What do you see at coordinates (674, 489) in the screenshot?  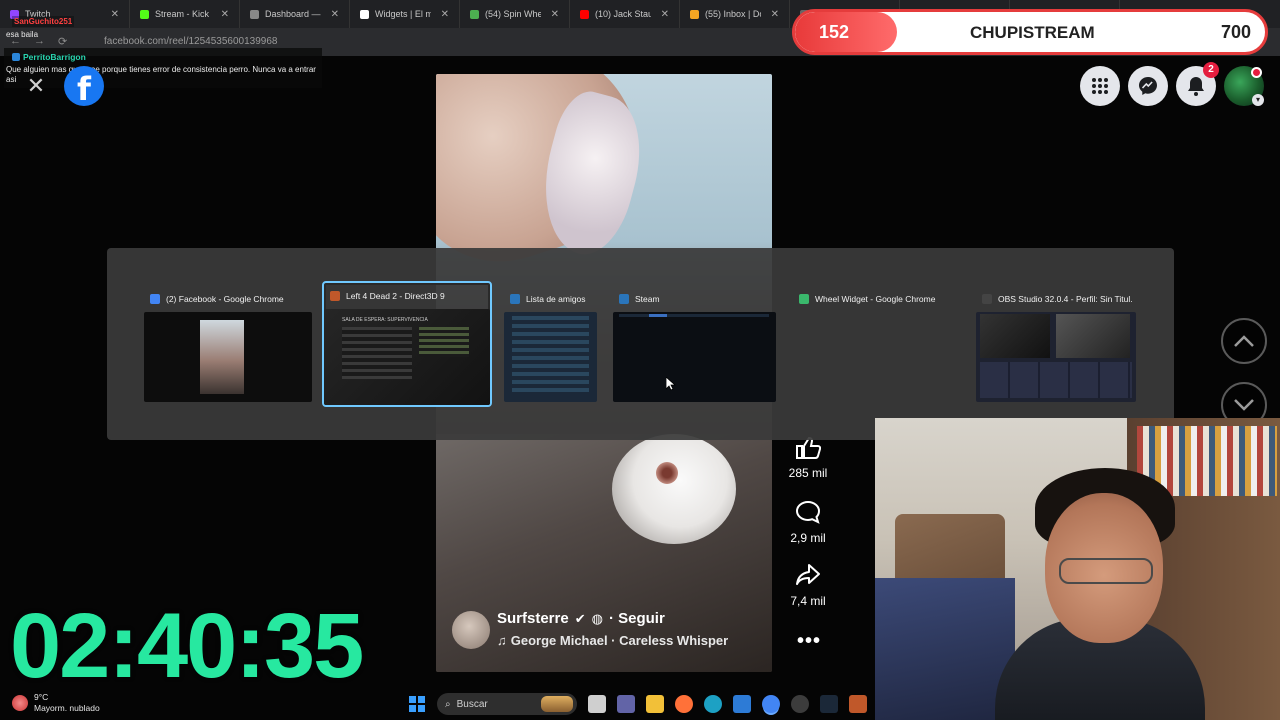 I see `video-wheel` at bounding box center [674, 489].